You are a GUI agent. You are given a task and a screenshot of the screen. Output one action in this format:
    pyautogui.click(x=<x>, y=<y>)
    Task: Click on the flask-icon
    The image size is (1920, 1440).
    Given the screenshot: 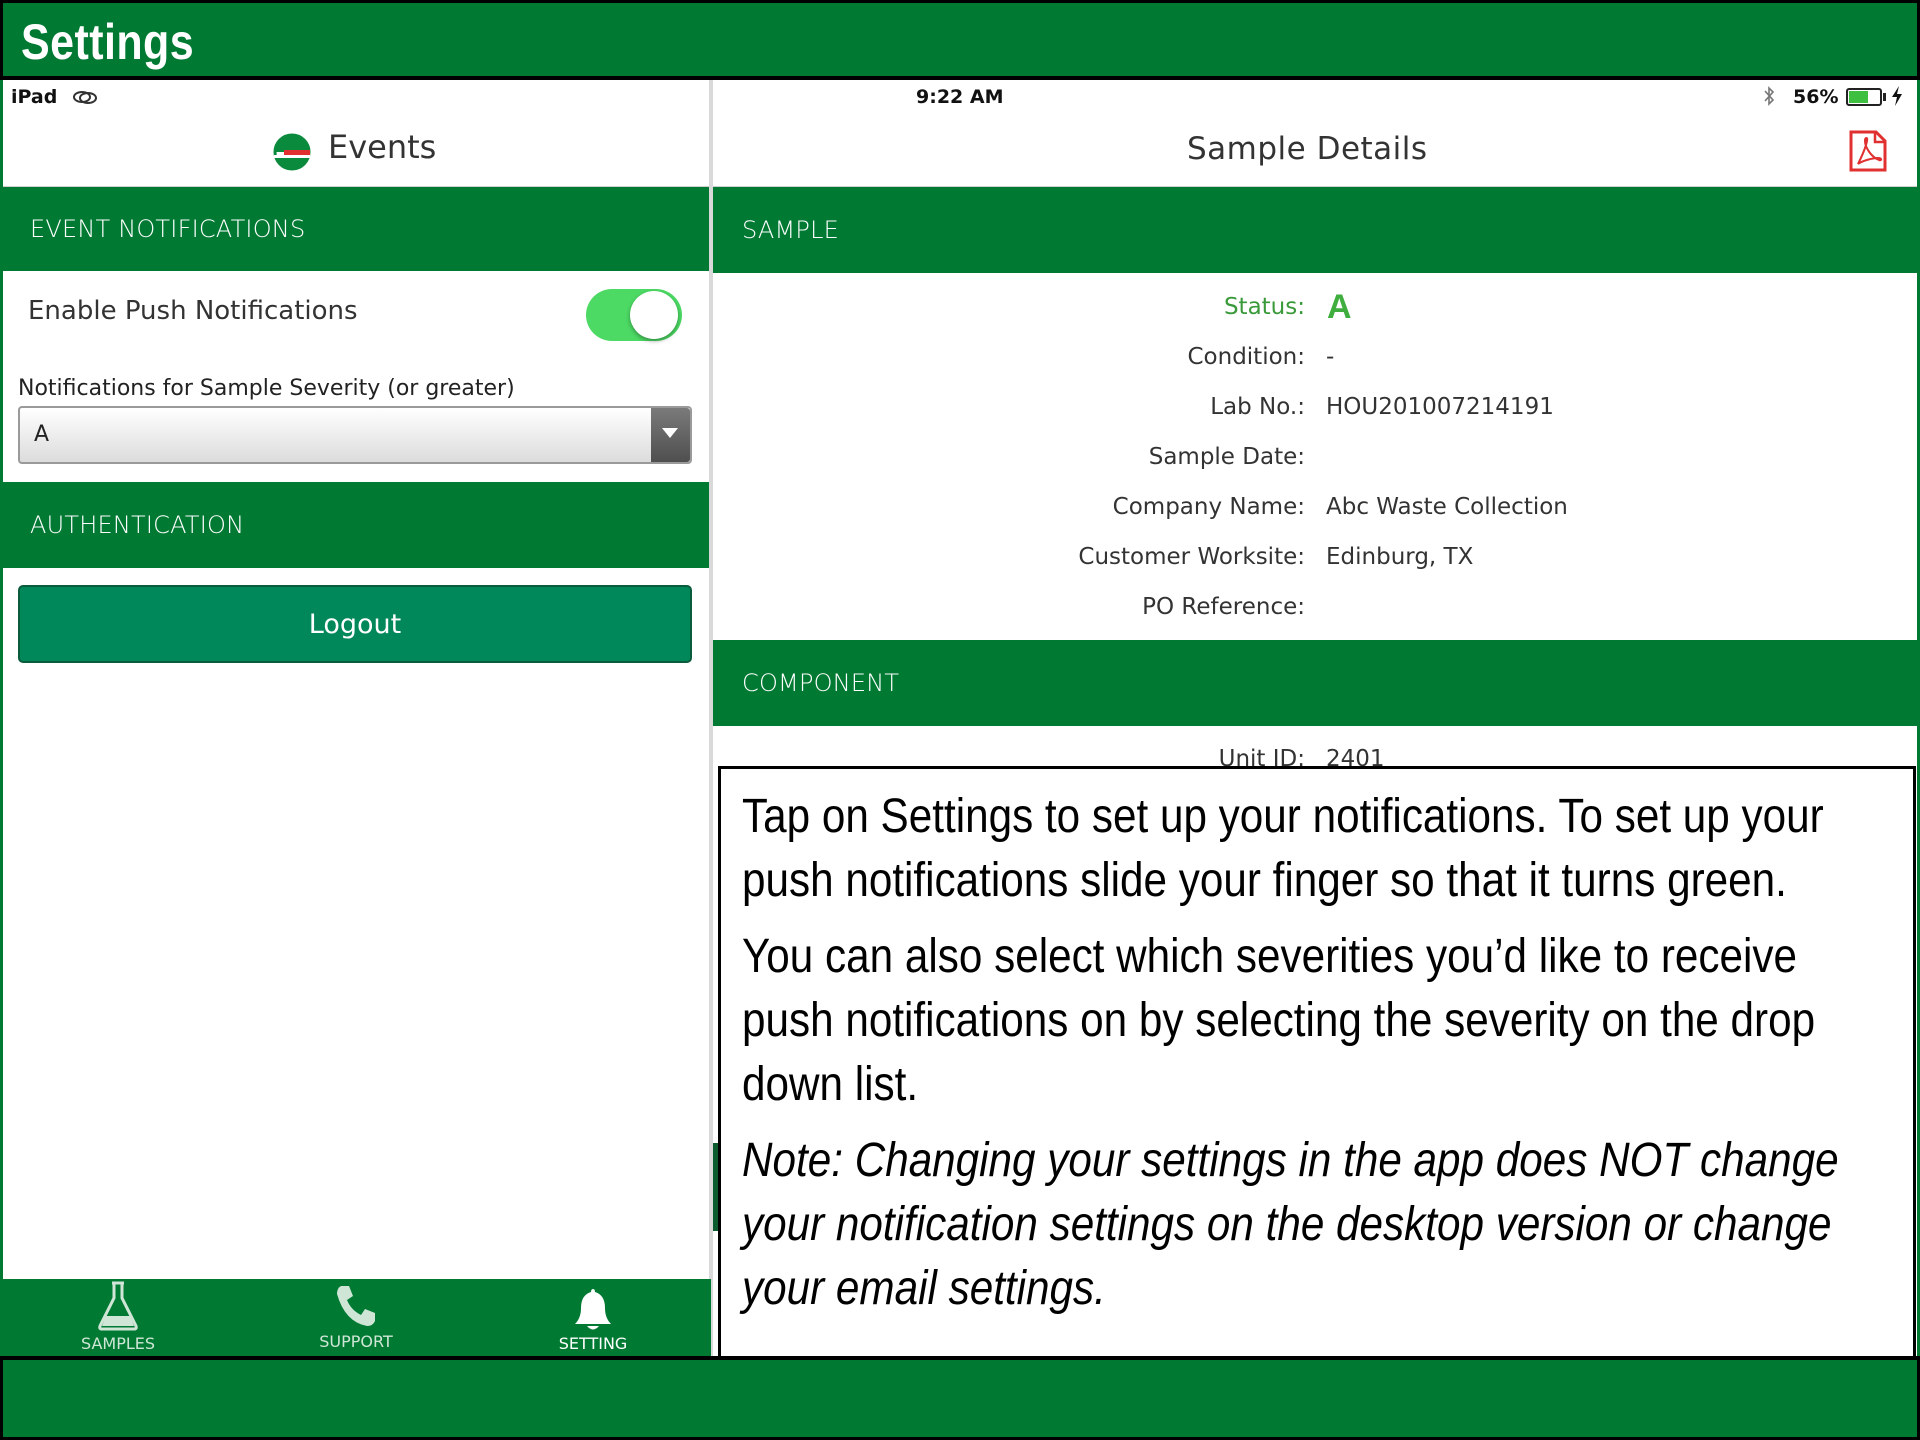 What is the action you would take?
    pyautogui.click(x=118, y=1306)
    